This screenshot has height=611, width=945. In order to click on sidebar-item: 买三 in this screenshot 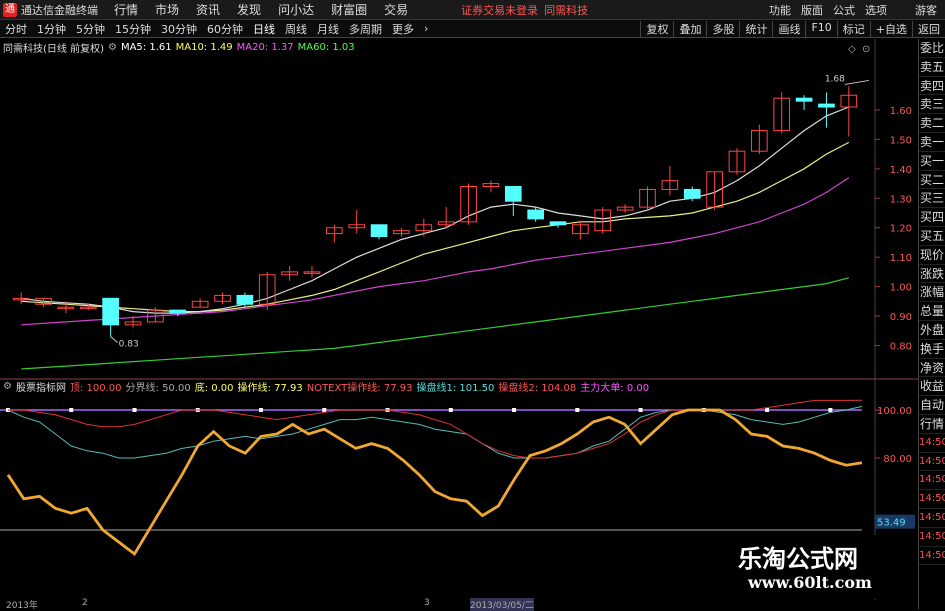, I will do `click(932, 199)`.